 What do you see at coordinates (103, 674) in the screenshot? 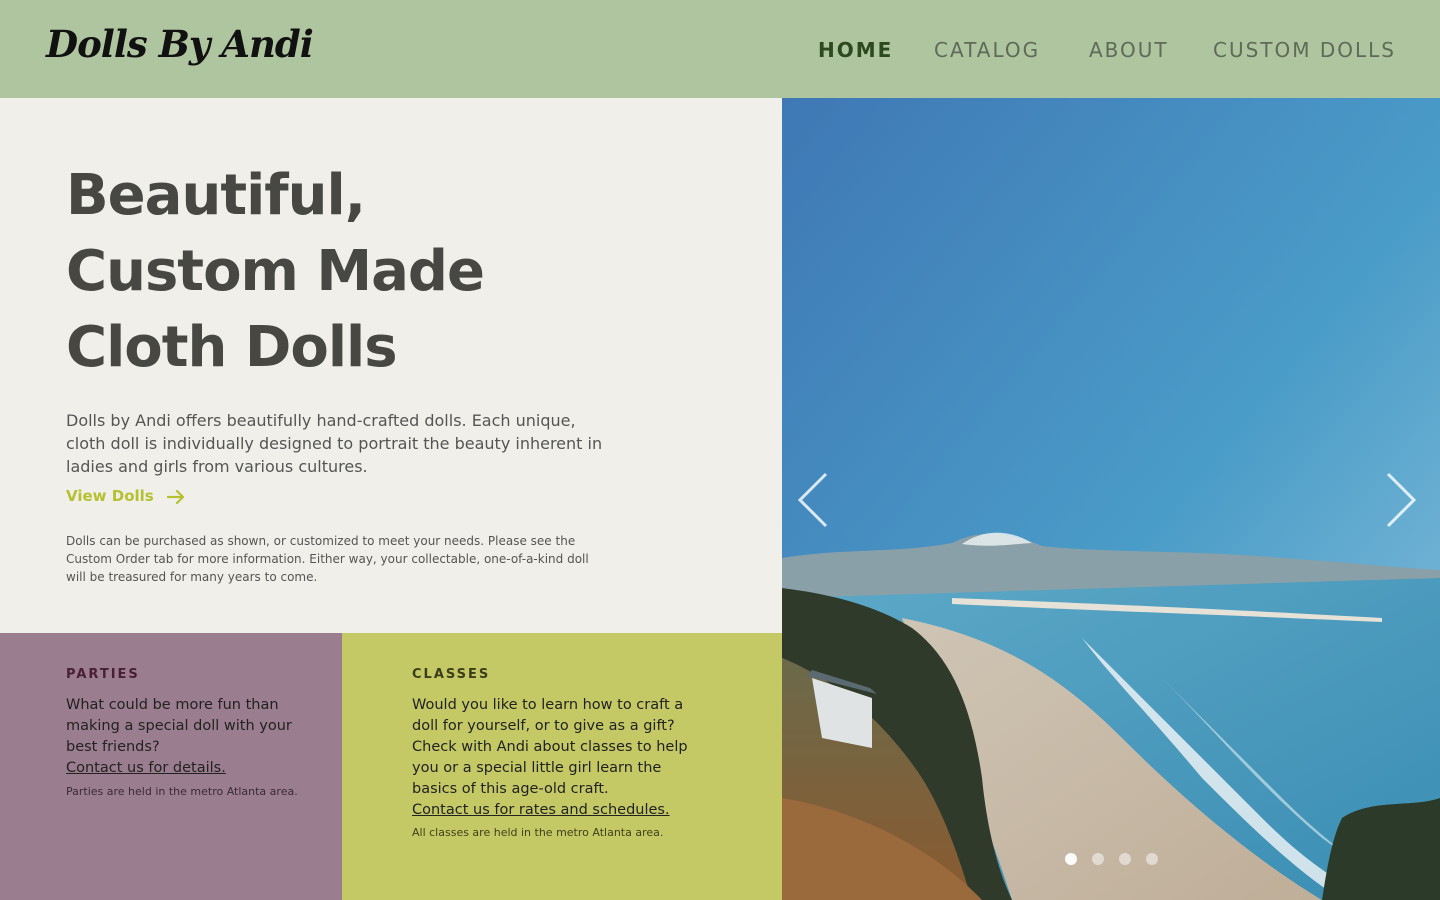
I see `parties-heading: PARTIES` at bounding box center [103, 674].